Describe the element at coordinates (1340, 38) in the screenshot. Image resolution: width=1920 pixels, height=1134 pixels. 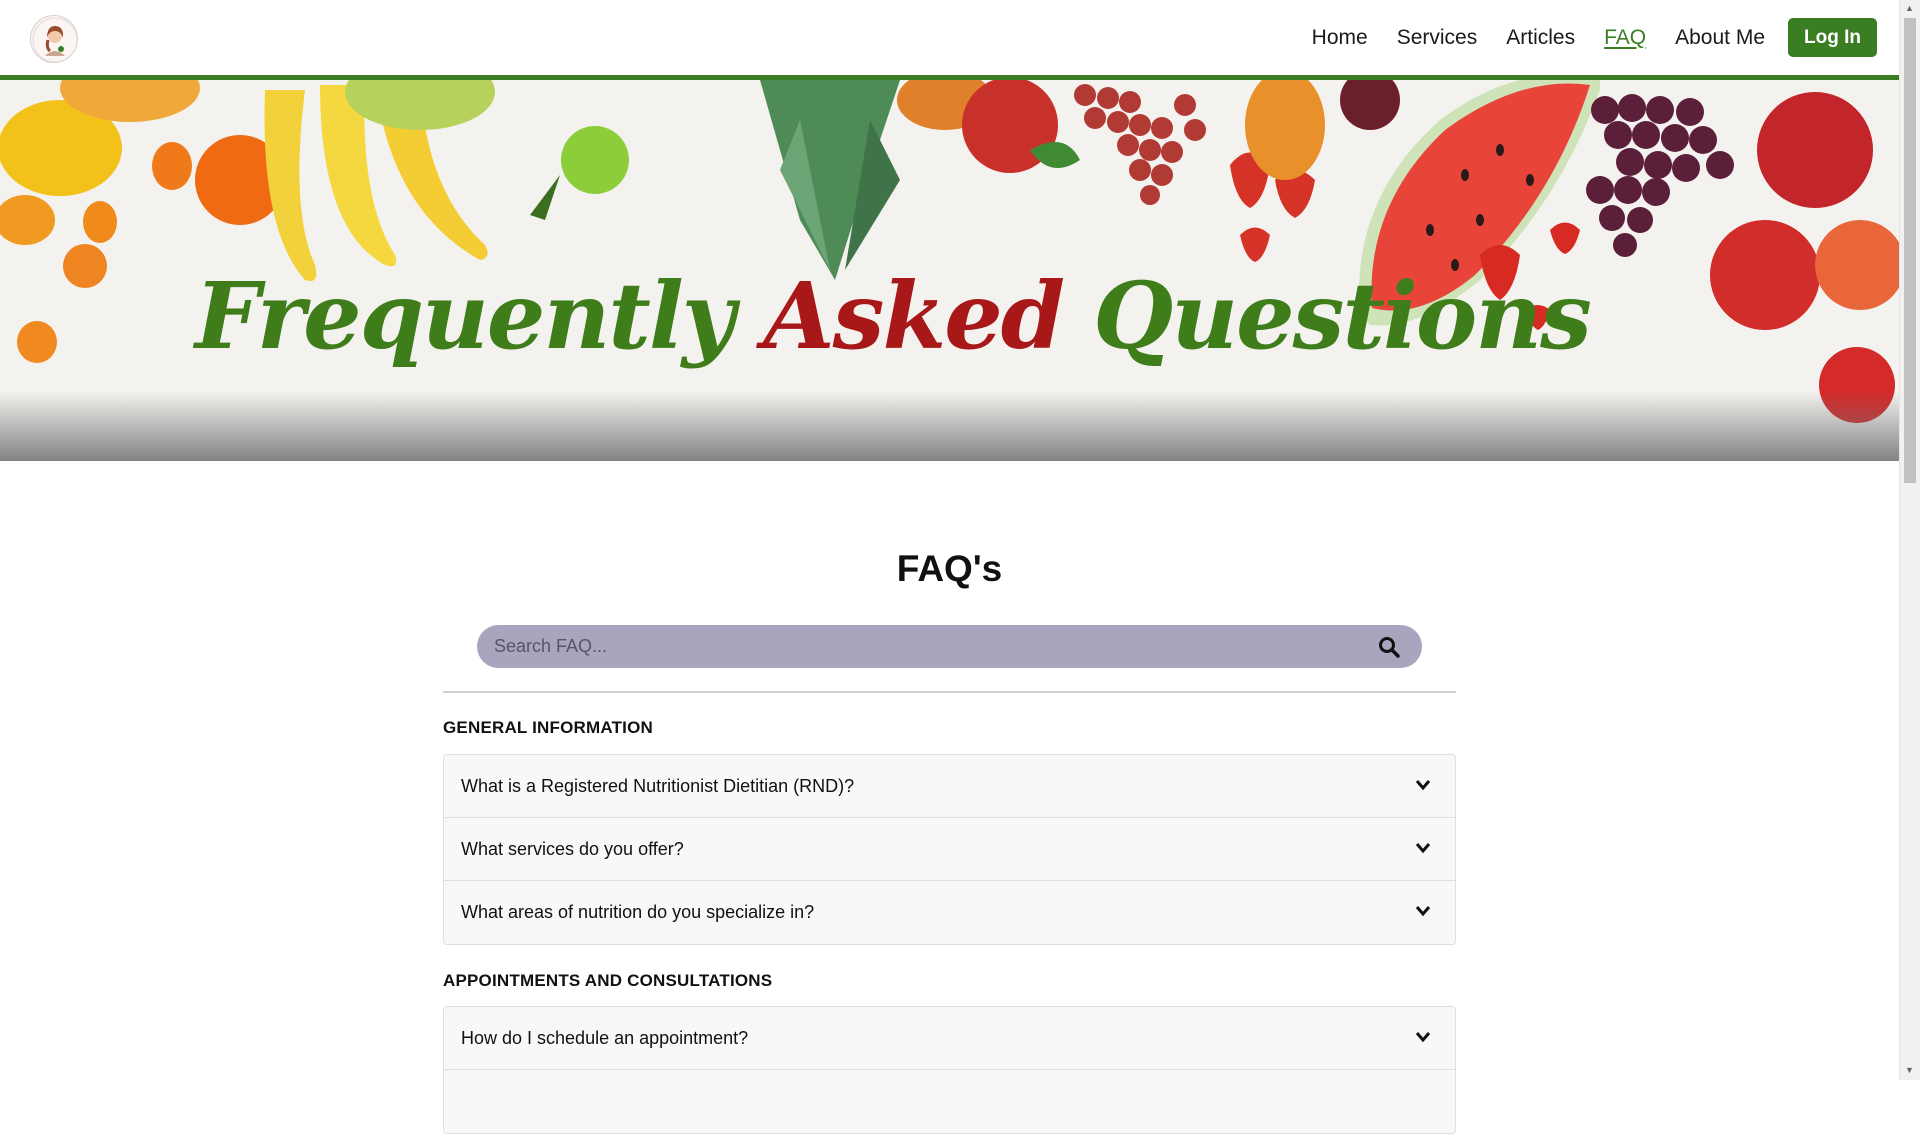
I see `nav-home-link: Home` at that location.